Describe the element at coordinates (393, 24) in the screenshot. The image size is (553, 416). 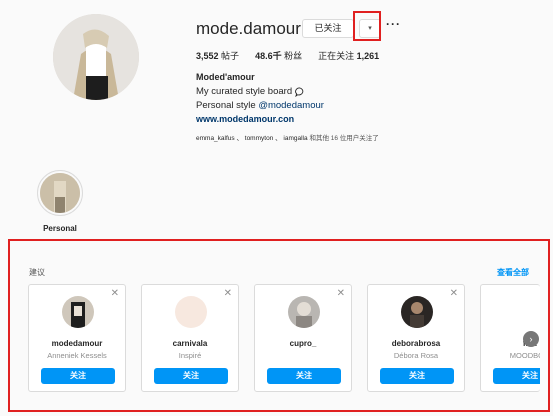
I see `more-options-icon: ···` at that location.